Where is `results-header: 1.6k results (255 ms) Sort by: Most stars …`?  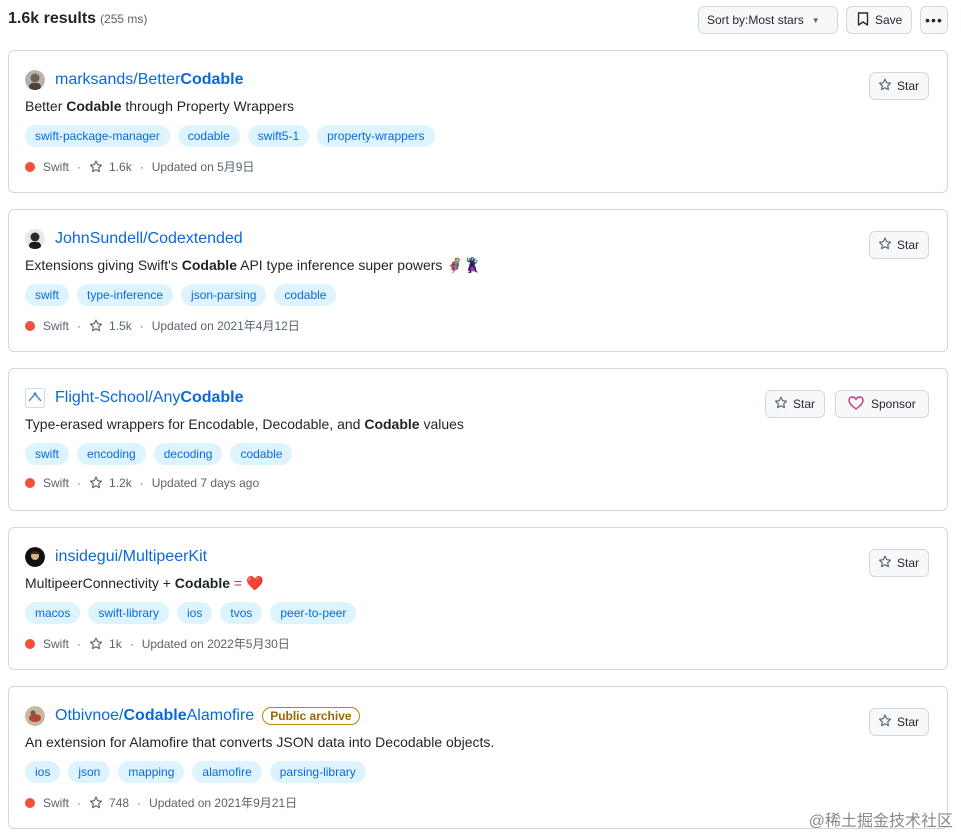
results-header: 1.6k results (255 ms) Sort by: Most stars … is located at coordinates (480, 20).